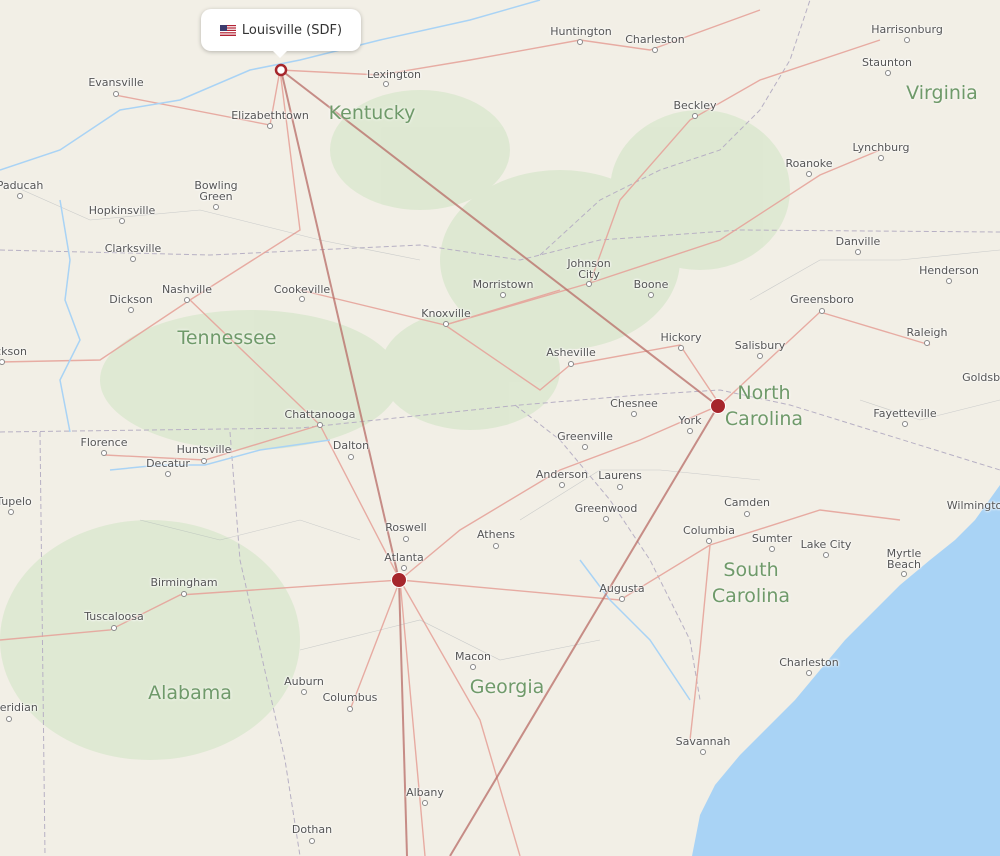 This screenshot has height=856, width=1000. I want to click on origin-airport-label: Louisville (SDF), so click(292, 30).